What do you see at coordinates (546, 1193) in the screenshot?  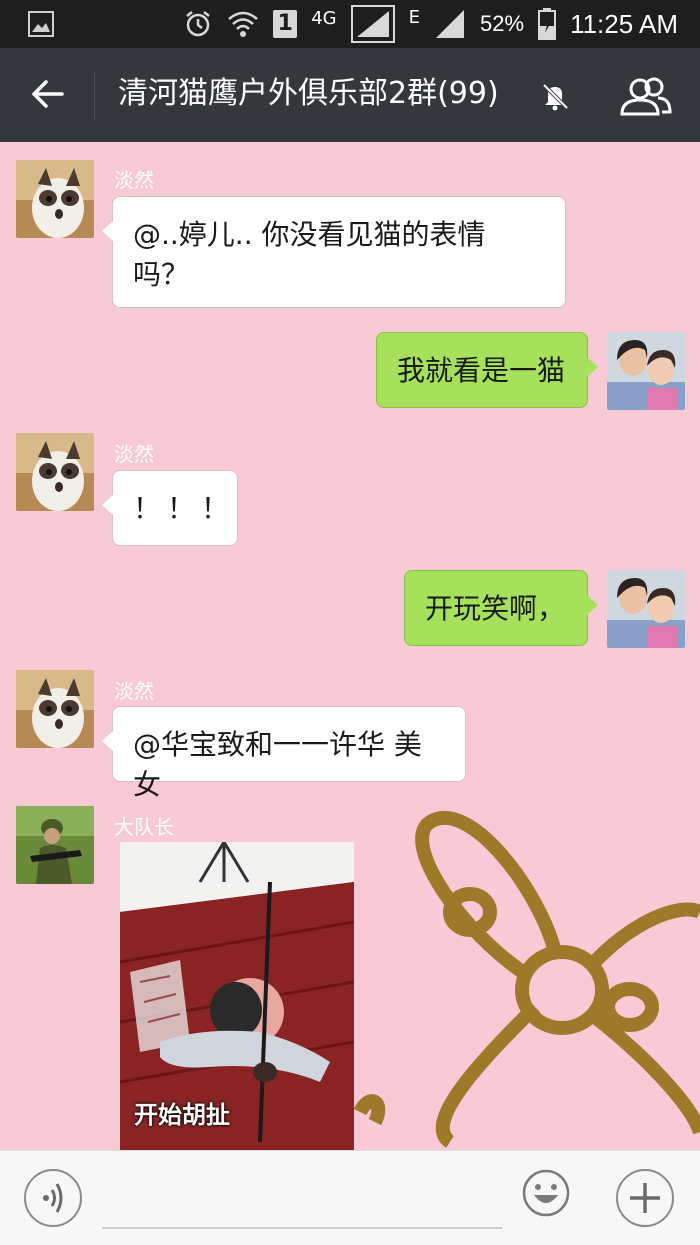 I see `emoji-icon` at bounding box center [546, 1193].